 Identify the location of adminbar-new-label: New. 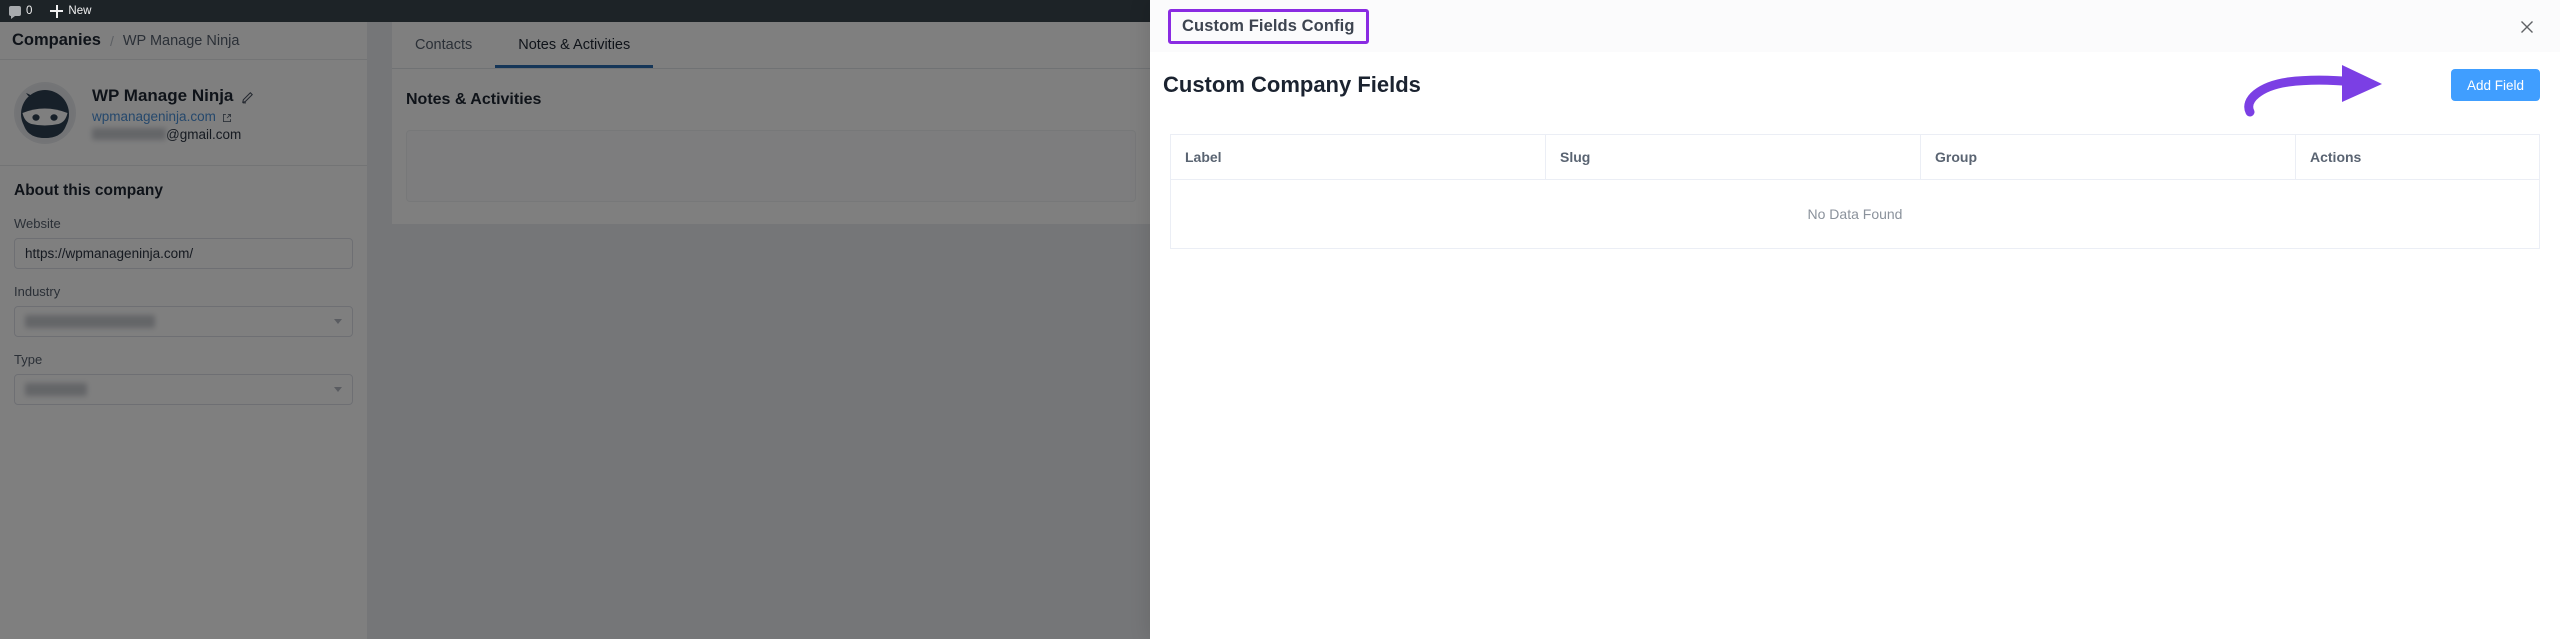
(80, 11).